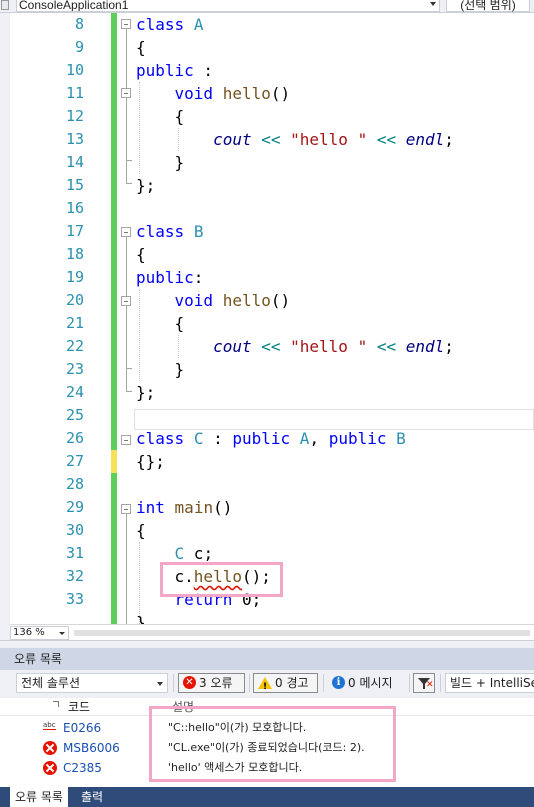 Image resolution: width=534 pixels, height=807 pixels. I want to click on clear-filter-icon: ✕, so click(430, 685).